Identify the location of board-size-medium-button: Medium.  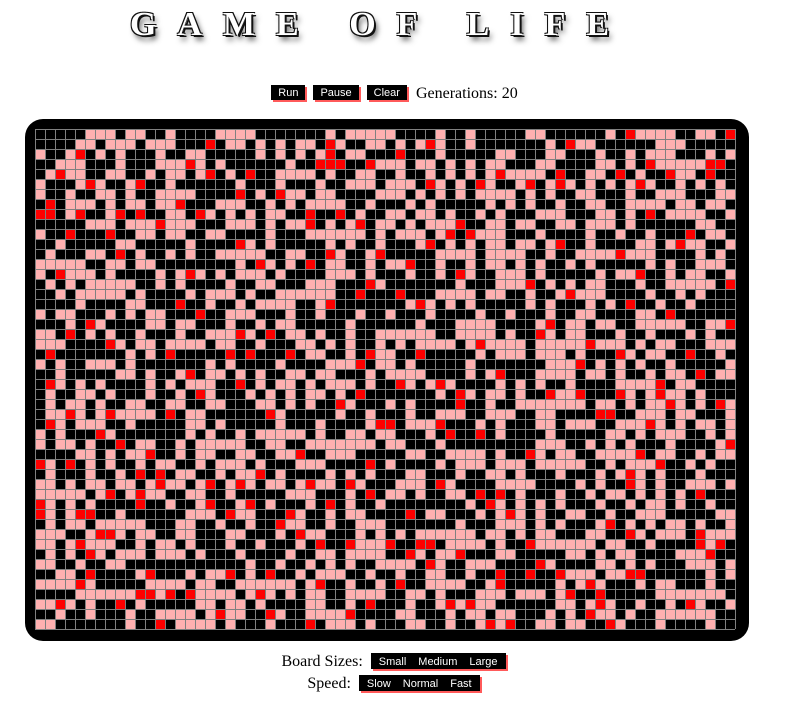
(437, 662).